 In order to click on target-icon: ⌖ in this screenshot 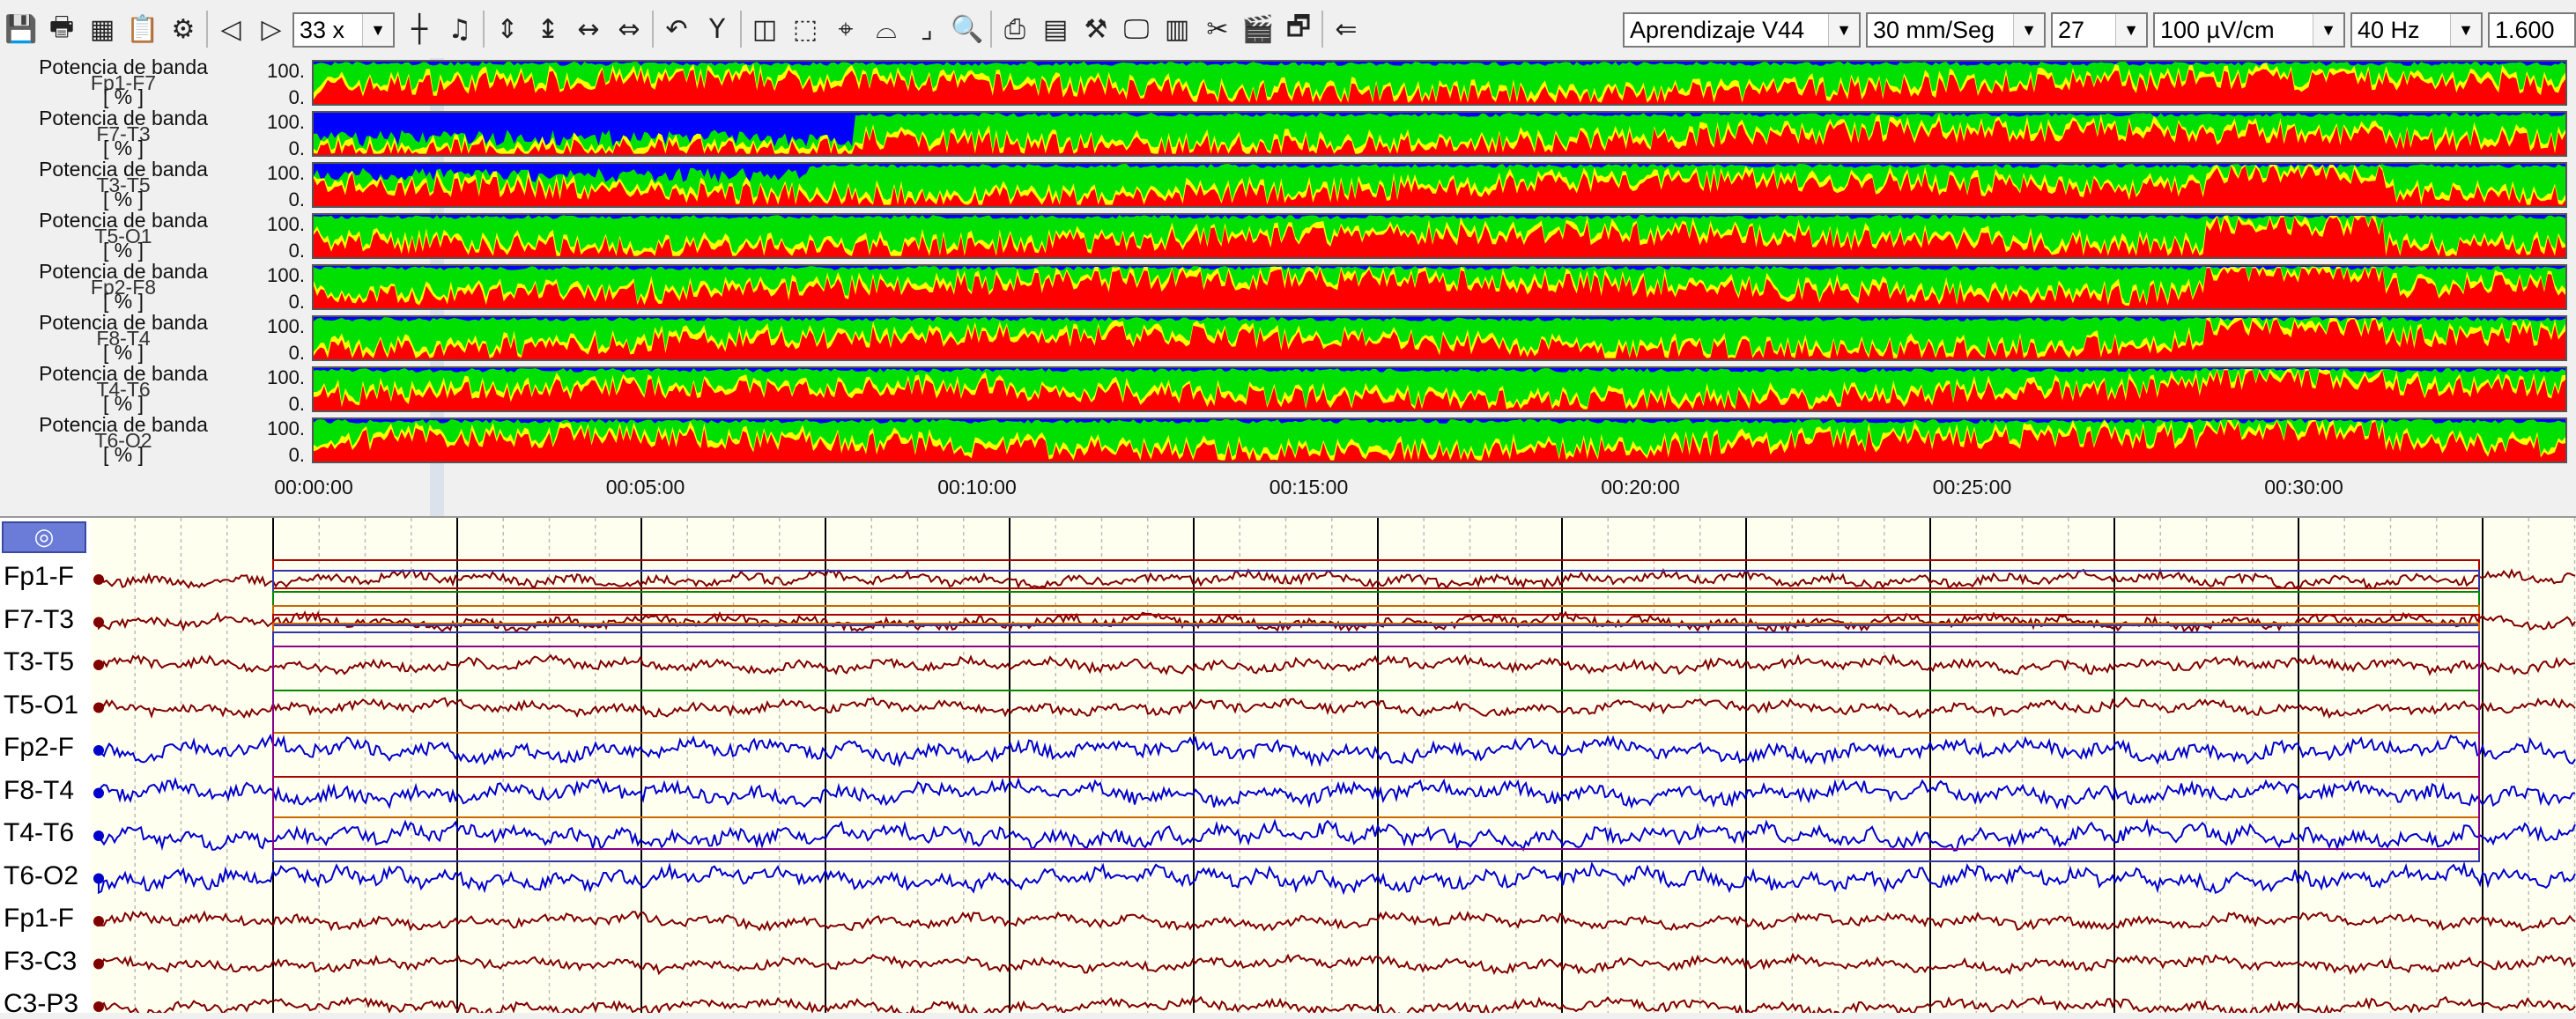, I will do `click(846, 29)`.